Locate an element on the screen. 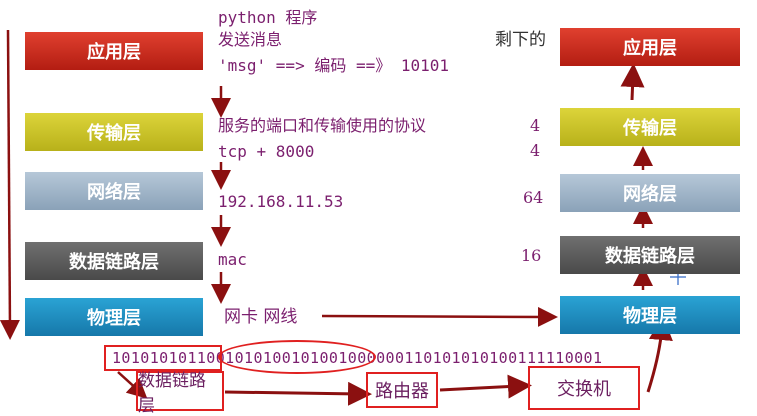 This screenshot has width=757, height=416. box-datalink: 数据链路层 is located at coordinates (180, 393).